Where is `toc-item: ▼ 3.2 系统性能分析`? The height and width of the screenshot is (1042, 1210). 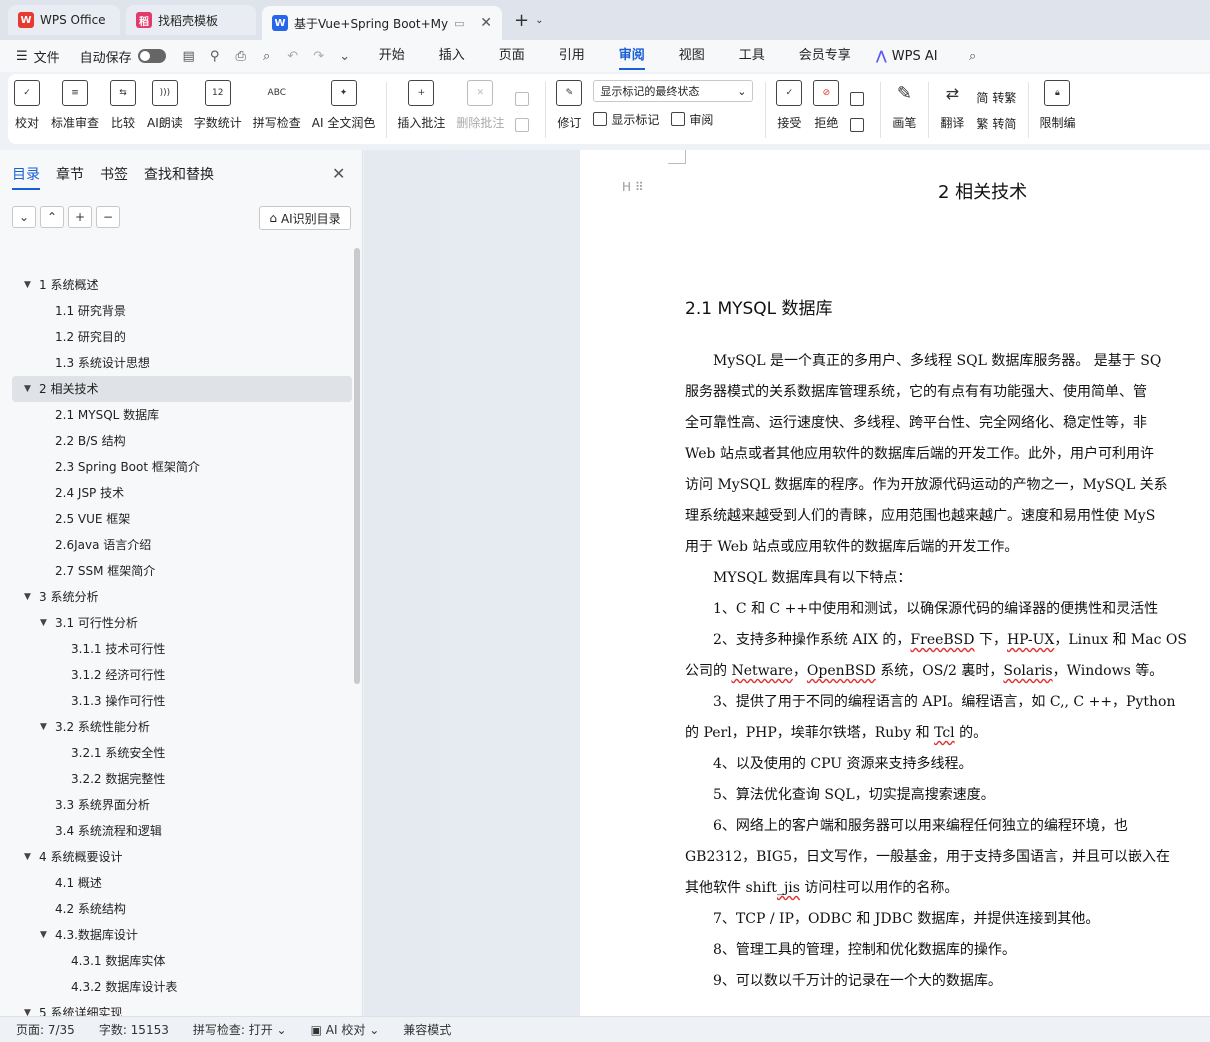
toc-item: ▼ 3.2 系统性能分析 is located at coordinates (182, 727).